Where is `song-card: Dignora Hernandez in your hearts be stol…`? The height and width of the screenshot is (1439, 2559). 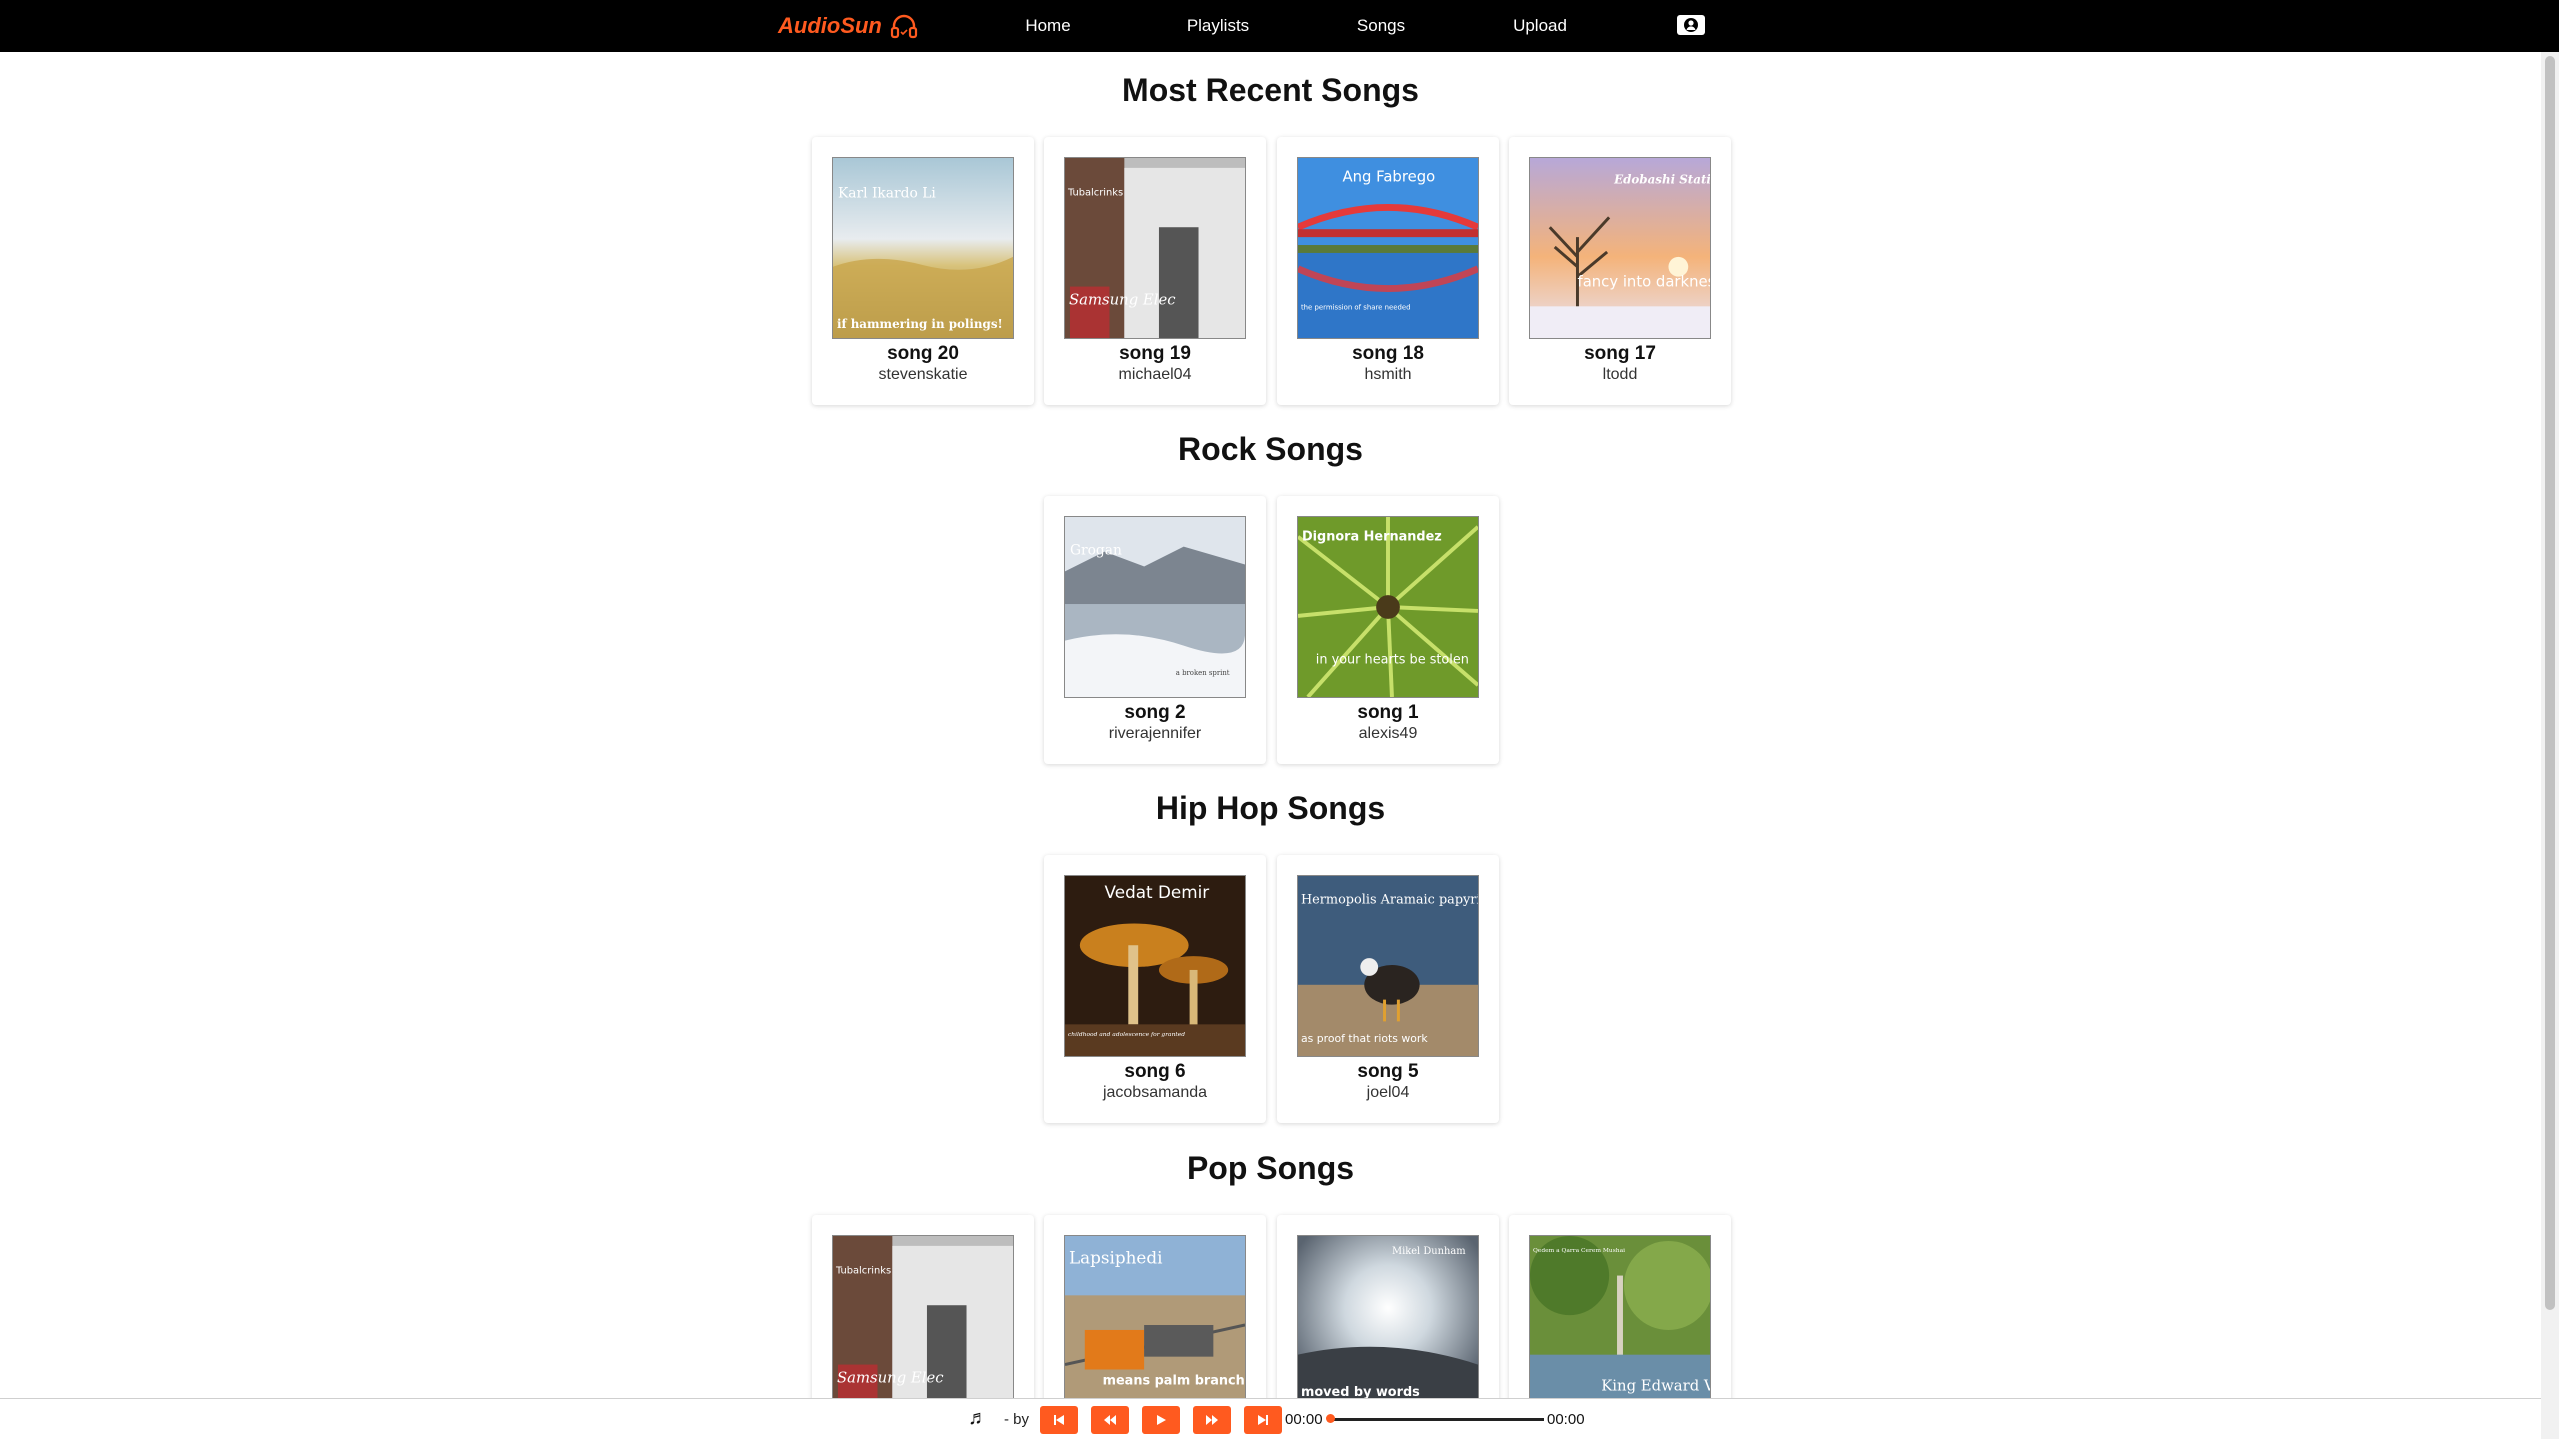 song-card: Dignora Hernandez in your hearts be stol… is located at coordinates (1388, 630).